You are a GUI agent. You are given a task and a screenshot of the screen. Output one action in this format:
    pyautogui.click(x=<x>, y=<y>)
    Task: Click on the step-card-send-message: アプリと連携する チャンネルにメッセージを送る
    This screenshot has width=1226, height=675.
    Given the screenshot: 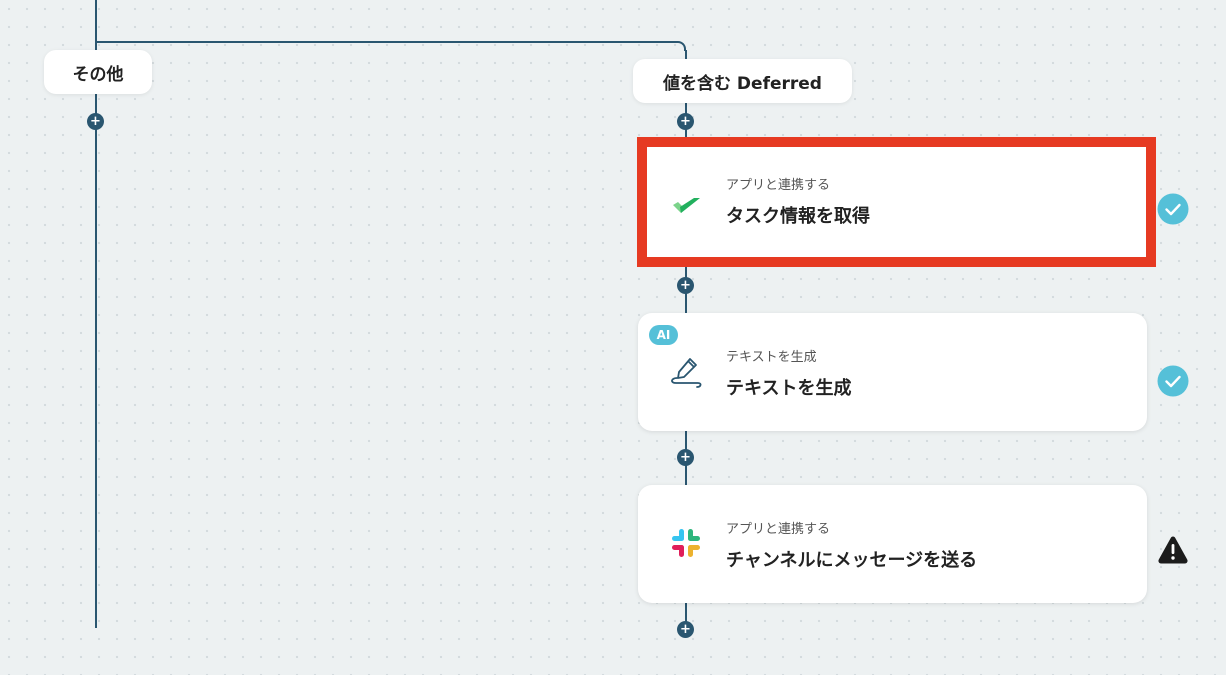 What is the action you would take?
    pyautogui.click(x=892, y=544)
    